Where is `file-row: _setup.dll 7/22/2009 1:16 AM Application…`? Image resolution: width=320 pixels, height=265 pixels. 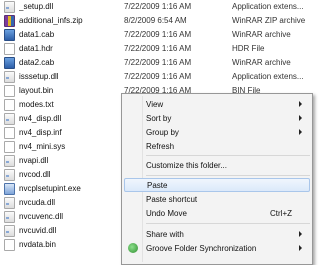
file-row: _setup.dll 7/22/2009 1:16 AM Application… is located at coordinates (162, 6).